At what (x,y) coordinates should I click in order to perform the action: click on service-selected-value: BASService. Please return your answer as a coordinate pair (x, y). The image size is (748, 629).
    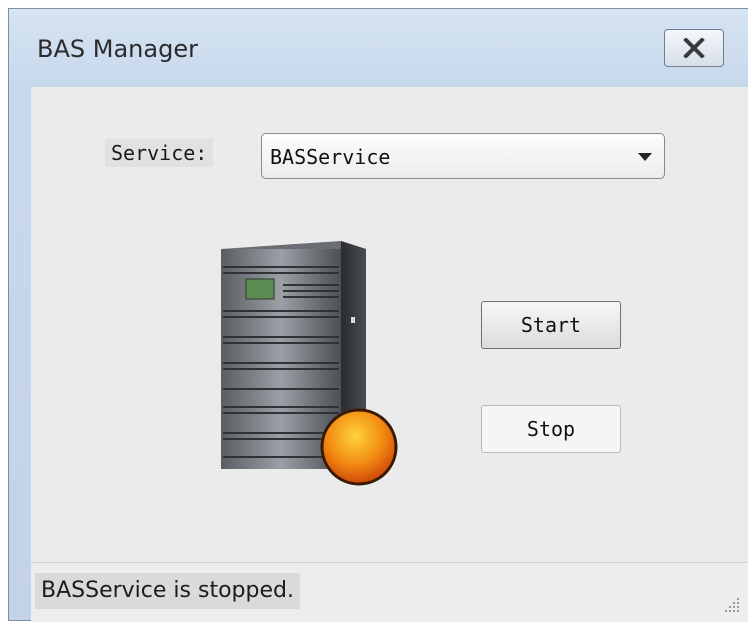
    Looking at the image, I should click on (330, 157).